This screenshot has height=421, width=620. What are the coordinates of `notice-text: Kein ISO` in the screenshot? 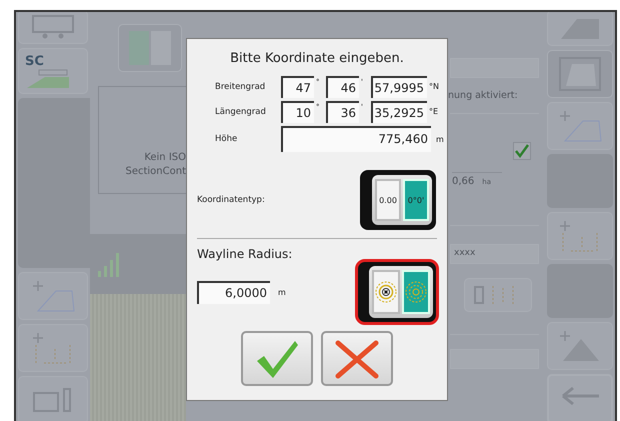 It's located at (165, 158).